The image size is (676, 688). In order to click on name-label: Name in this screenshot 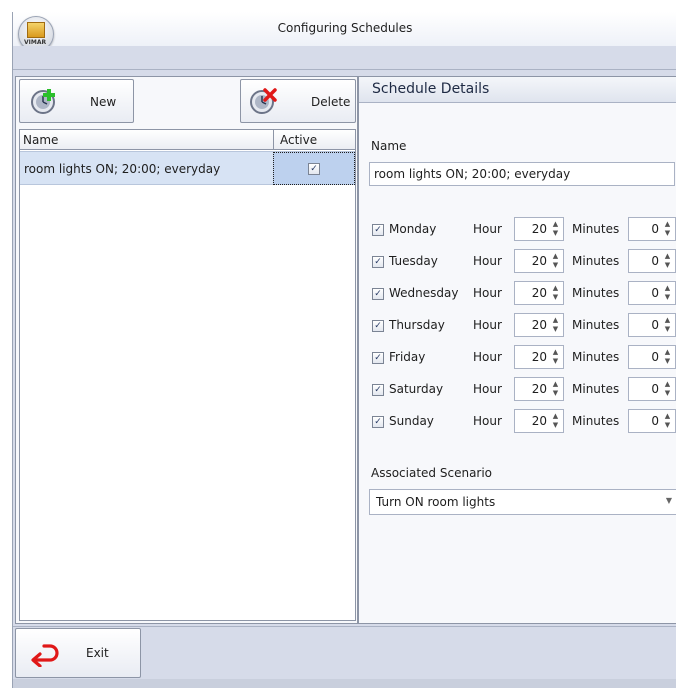, I will do `click(389, 146)`.